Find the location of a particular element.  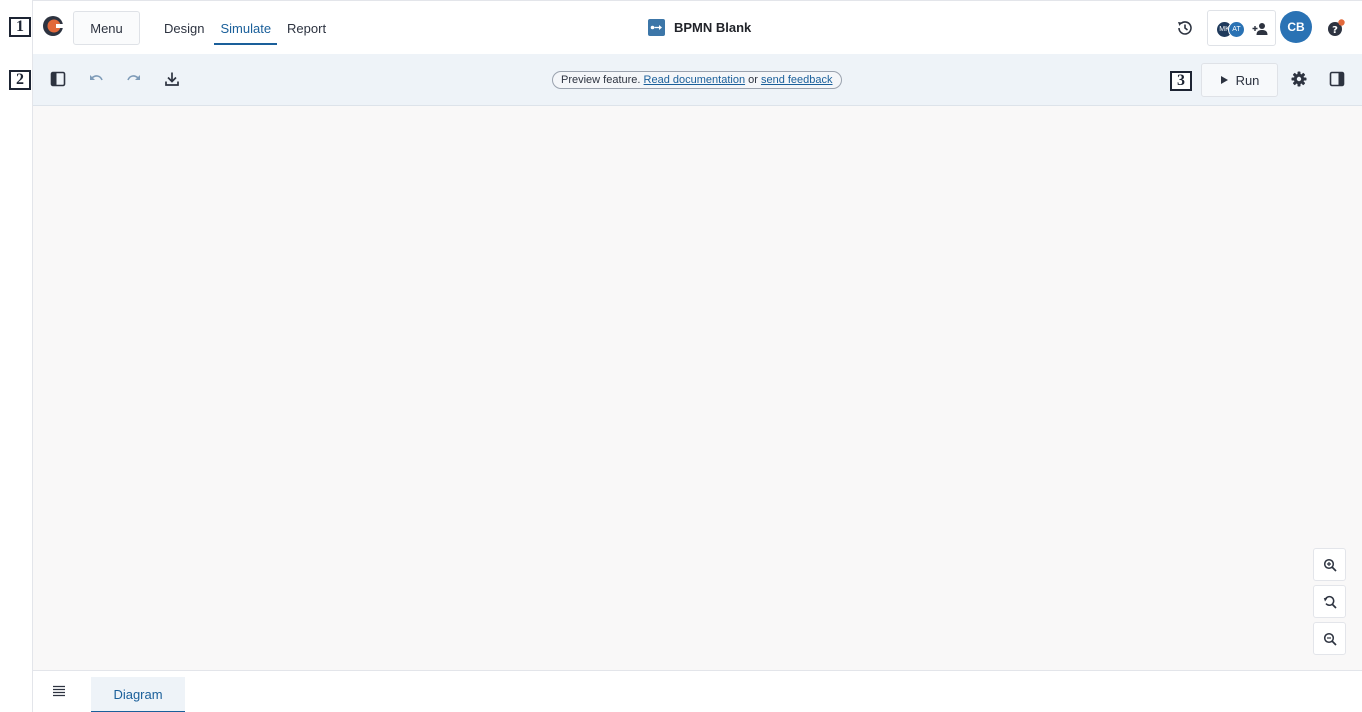

bottom-bar: Diagram is located at coordinates (697, 691).